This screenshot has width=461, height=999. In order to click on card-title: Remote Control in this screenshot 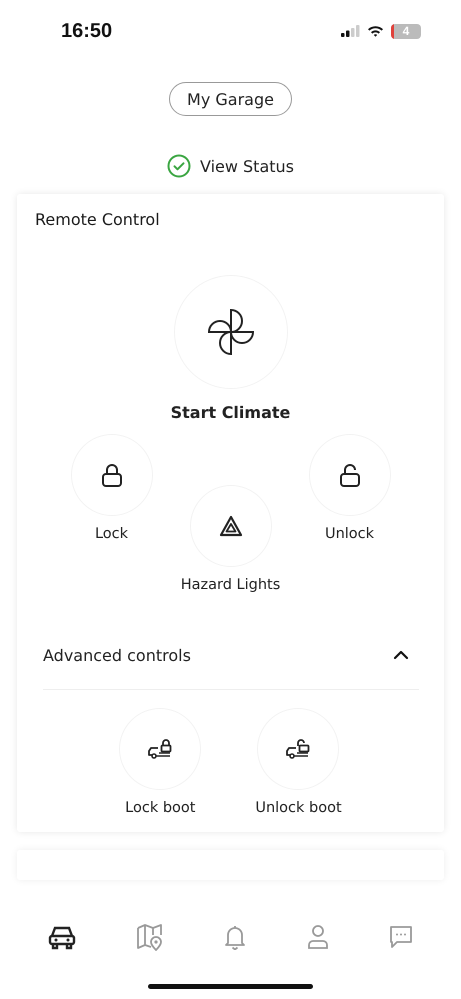, I will do `click(98, 219)`.